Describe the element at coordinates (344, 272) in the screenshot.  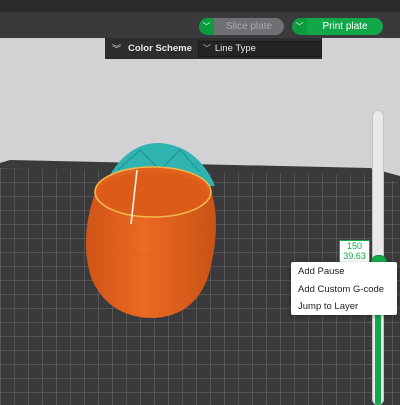
I see `menu-item-add-pause: Add Pause` at that location.